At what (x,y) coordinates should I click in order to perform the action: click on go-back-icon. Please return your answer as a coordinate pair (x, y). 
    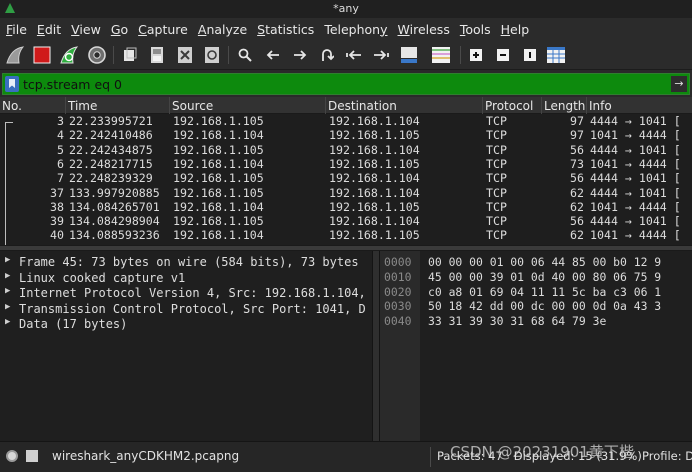
    Looking at the image, I should click on (273, 55).